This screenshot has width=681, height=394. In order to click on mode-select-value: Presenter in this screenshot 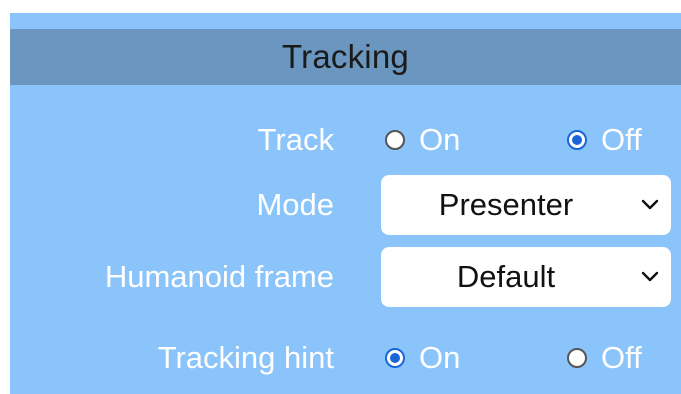, I will do `click(506, 205)`.